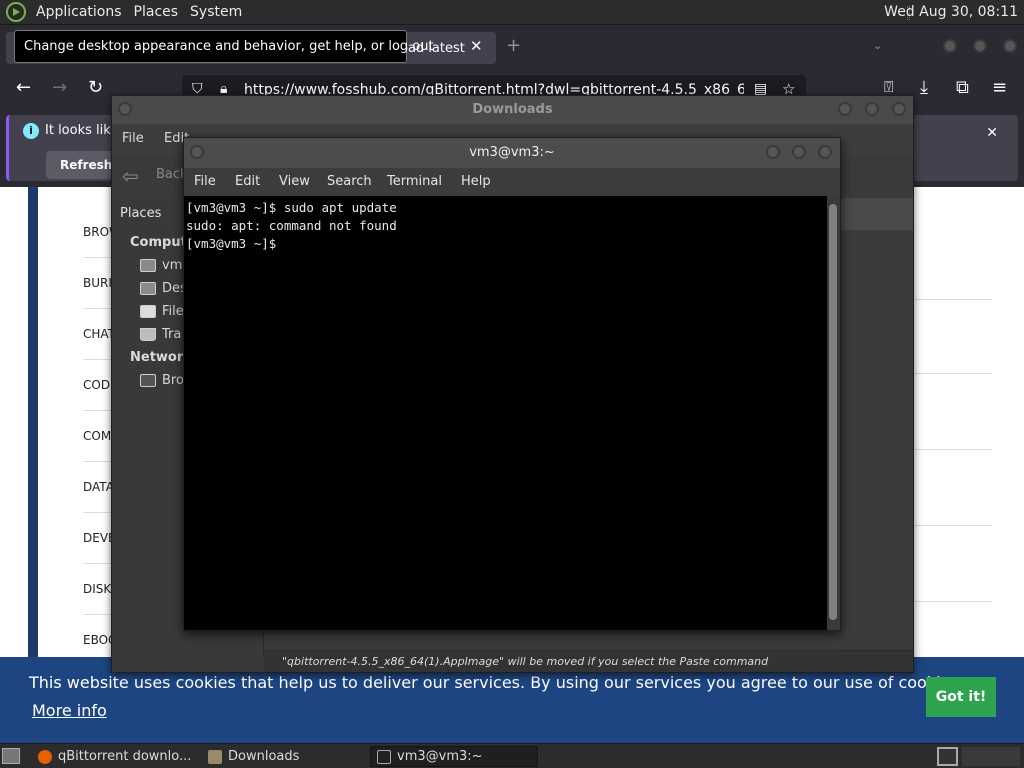  Describe the element at coordinates (924, 87) in the screenshot. I see `download-icon: ⤓` at that location.